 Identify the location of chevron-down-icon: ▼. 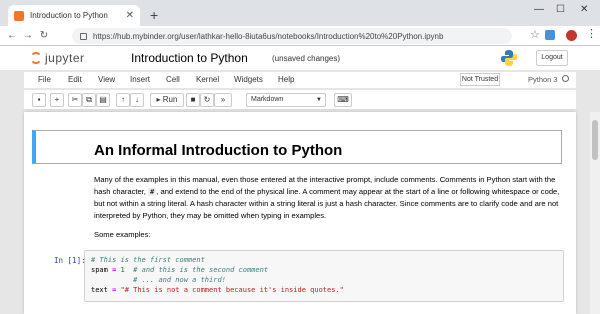
(319, 100).